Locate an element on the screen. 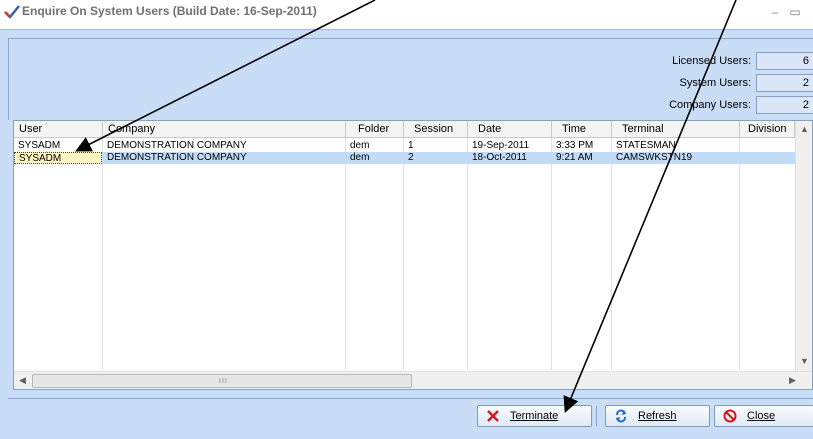 This screenshot has width=813, height=439. refresh-button: Refresh is located at coordinates (657, 416).